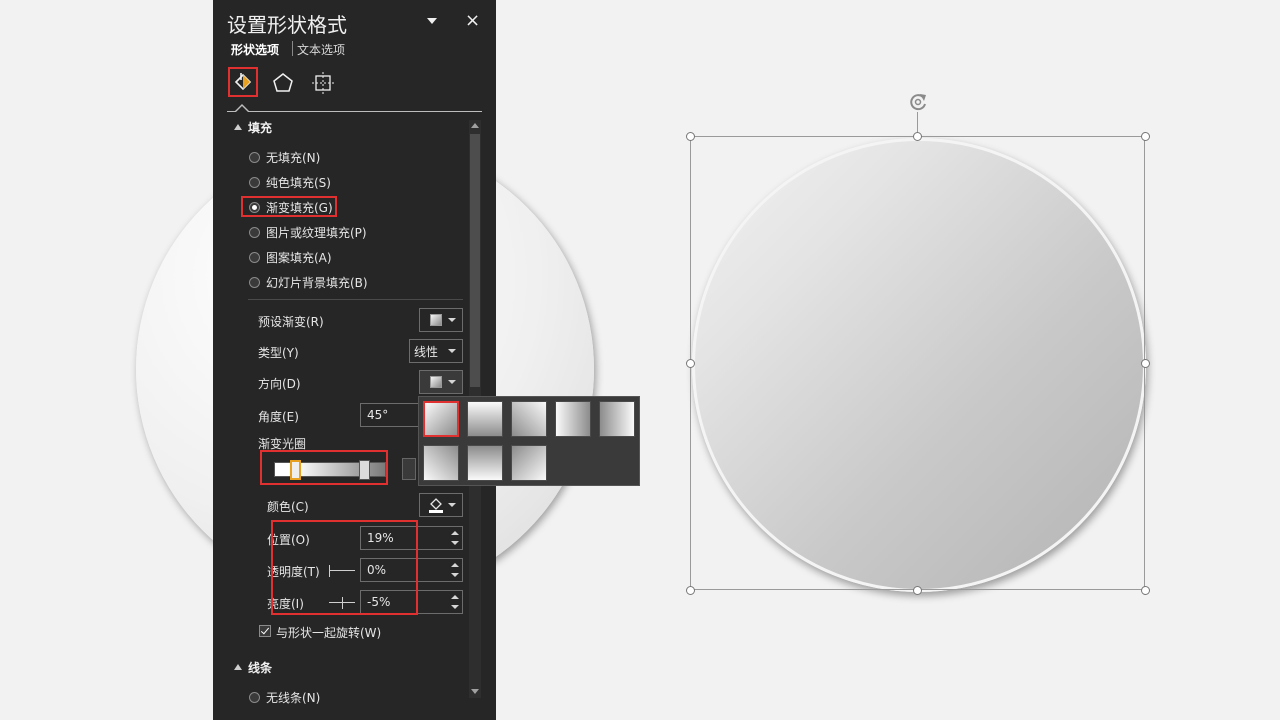 The width and height of the screenshot is (1280, 720). Describe the element at coordinates (690, 363) in the screenshot. I see `resize-handle-left` at that location.